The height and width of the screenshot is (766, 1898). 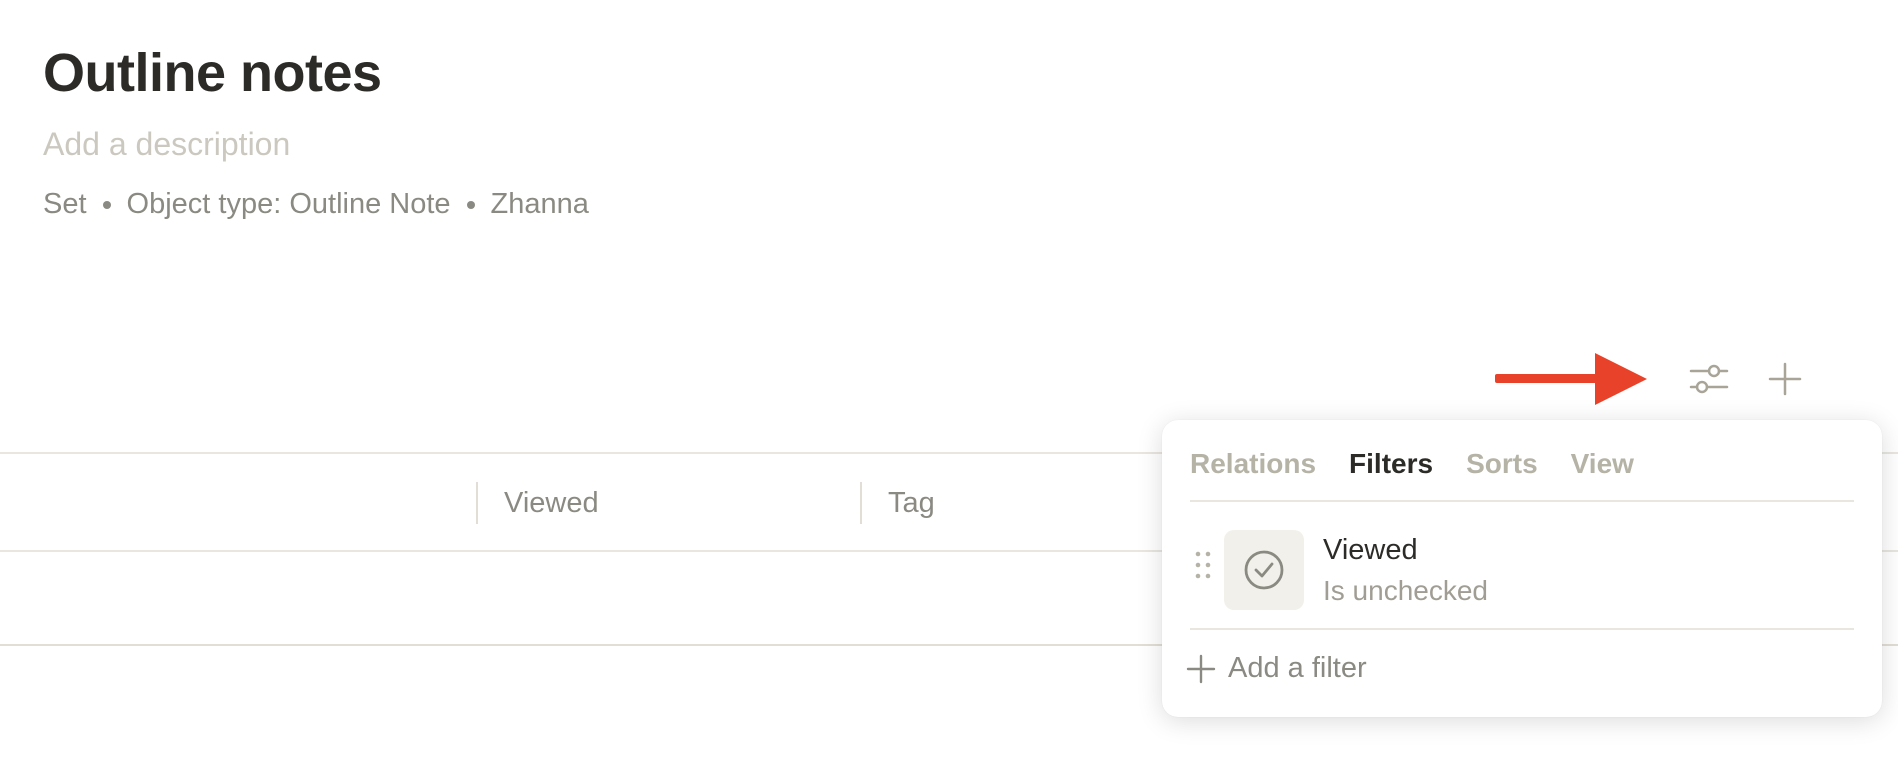 I want to click on view-settings-button, so click(x=1709, y=379).